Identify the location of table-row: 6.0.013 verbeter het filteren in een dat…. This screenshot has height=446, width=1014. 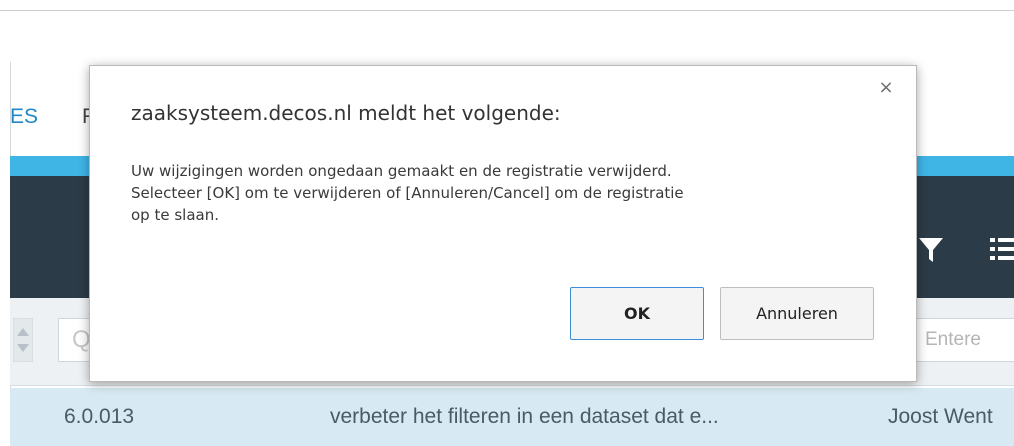
(512, 417).